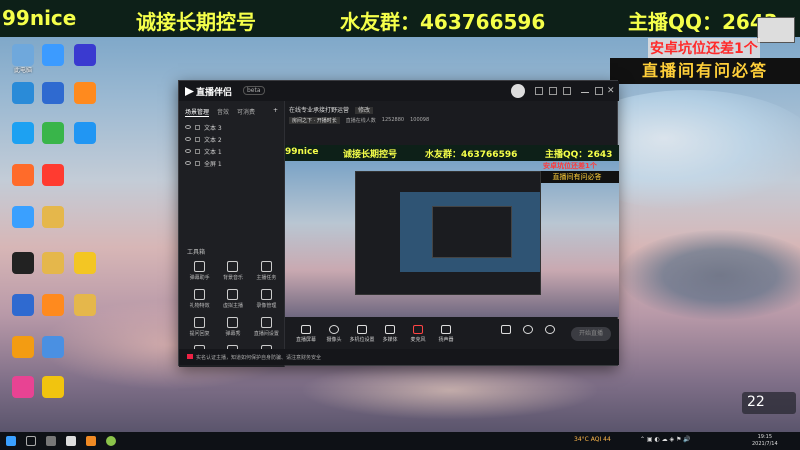  I want to click on notice-icon, so click(190, 356).